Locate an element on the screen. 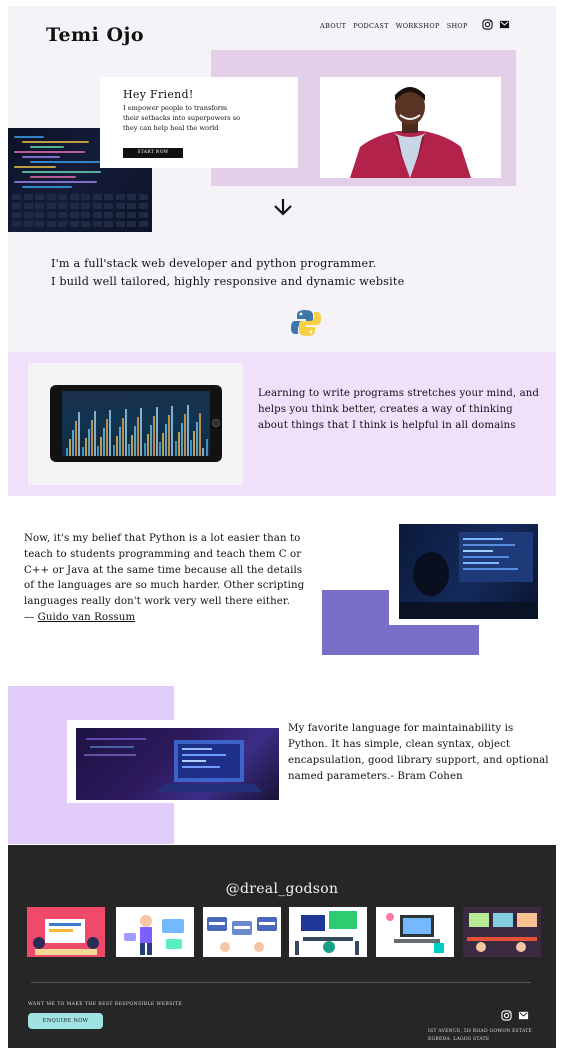 This screenshot has width=564, height=1054. nav-about: ABOUT is located at coordinates (333, 26).